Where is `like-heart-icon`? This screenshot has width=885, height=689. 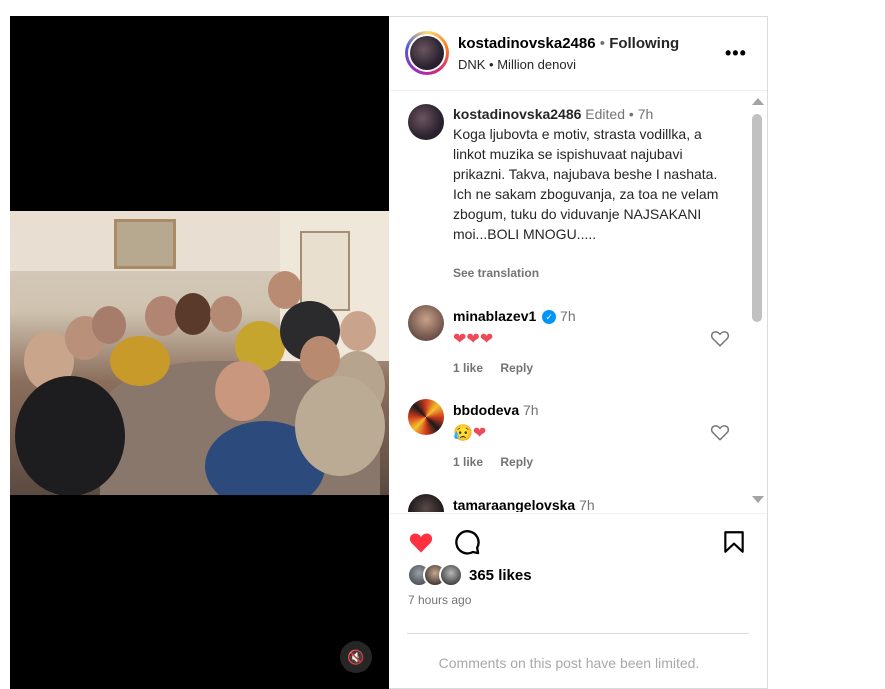
like-heart-icon is located at coordinates (421, 542).